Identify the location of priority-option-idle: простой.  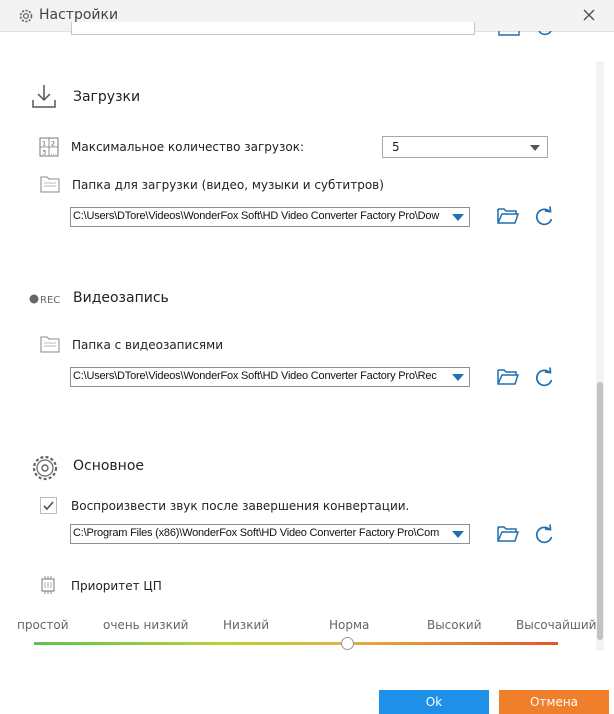
(43, 625).